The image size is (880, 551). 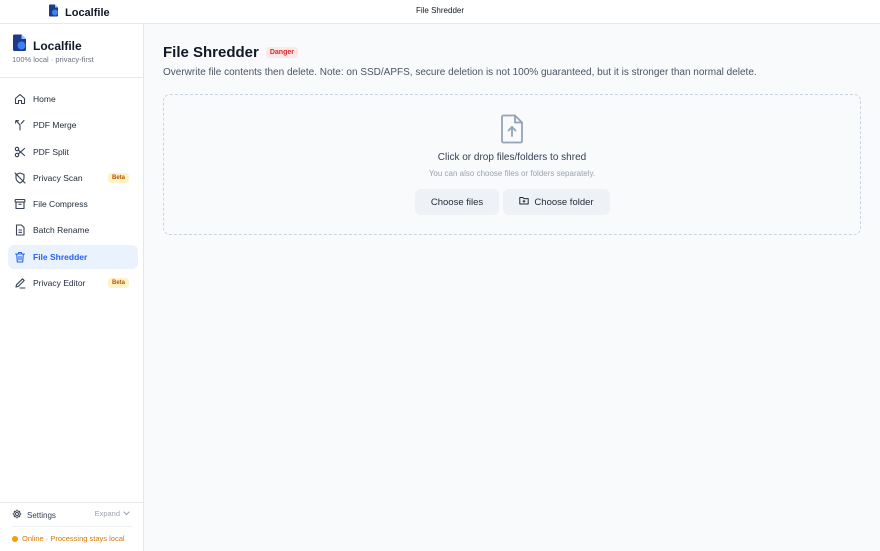 I want to click on choose-files-label: Choose files, so click(x=457, y=202).